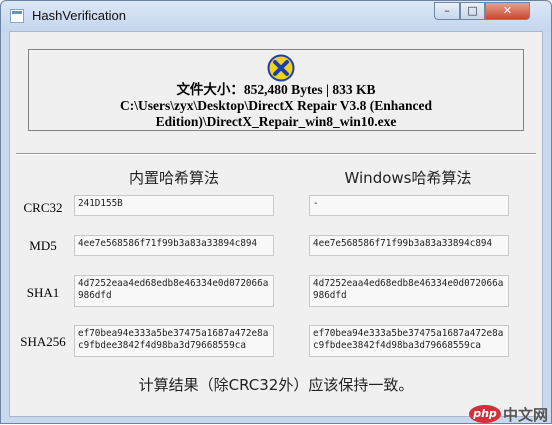 The width and height of the screenshot is (552, 425). I want to click on warning-x-icon, so click(281, 68).